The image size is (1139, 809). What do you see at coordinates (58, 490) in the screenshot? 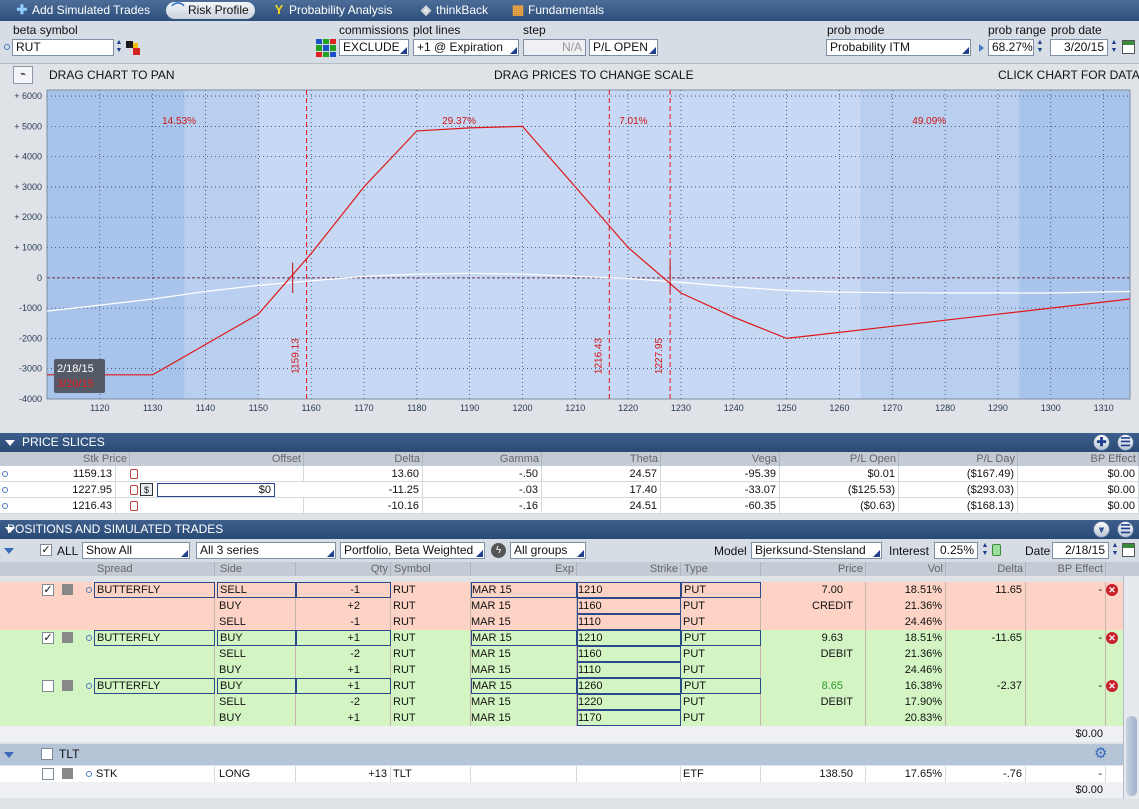
I see `slice-price: 1227.95` at bounding box center [58, 490].